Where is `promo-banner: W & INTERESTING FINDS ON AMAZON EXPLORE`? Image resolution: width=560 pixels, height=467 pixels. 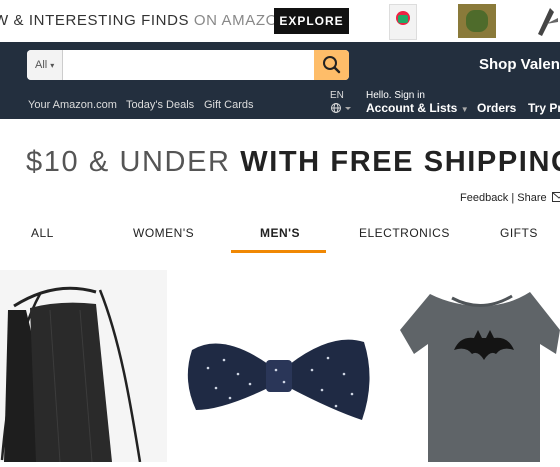 promo-banner: W & INTERESTING FINDS ON AMAZON EXPLORE is located at coordinates (280, 21).